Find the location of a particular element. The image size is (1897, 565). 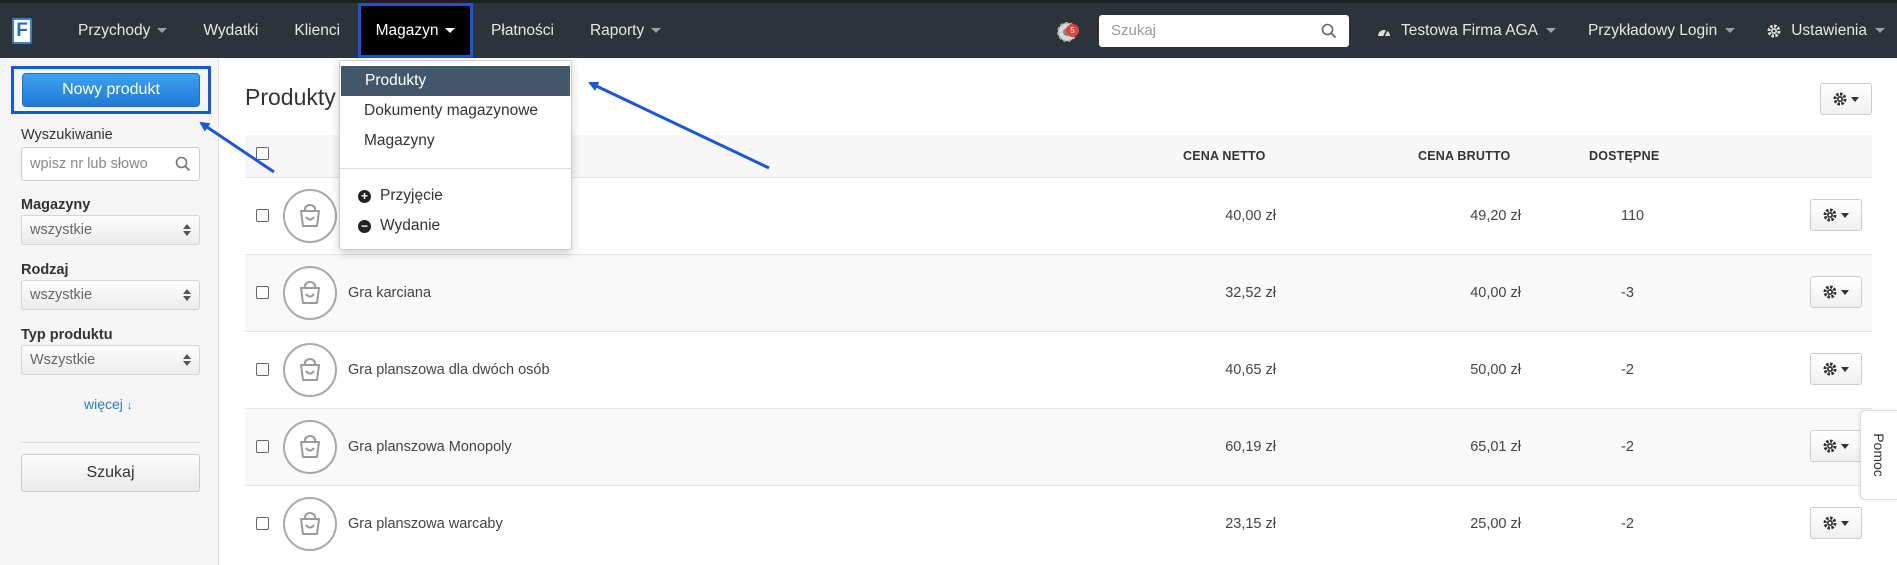

net-price: 23,15 zł is located at coordinates (1250, 524).